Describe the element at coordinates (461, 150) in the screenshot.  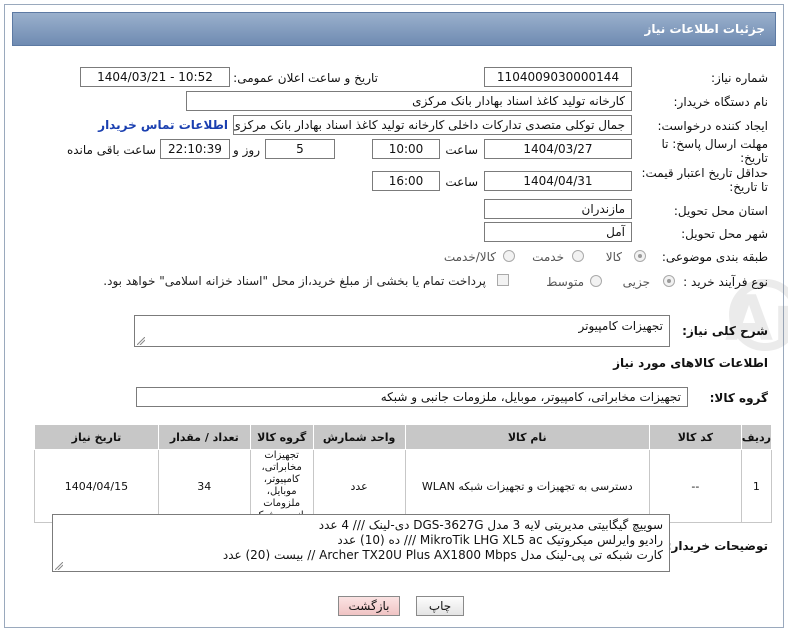
I see `reply-time-label: ساعت` at that location.